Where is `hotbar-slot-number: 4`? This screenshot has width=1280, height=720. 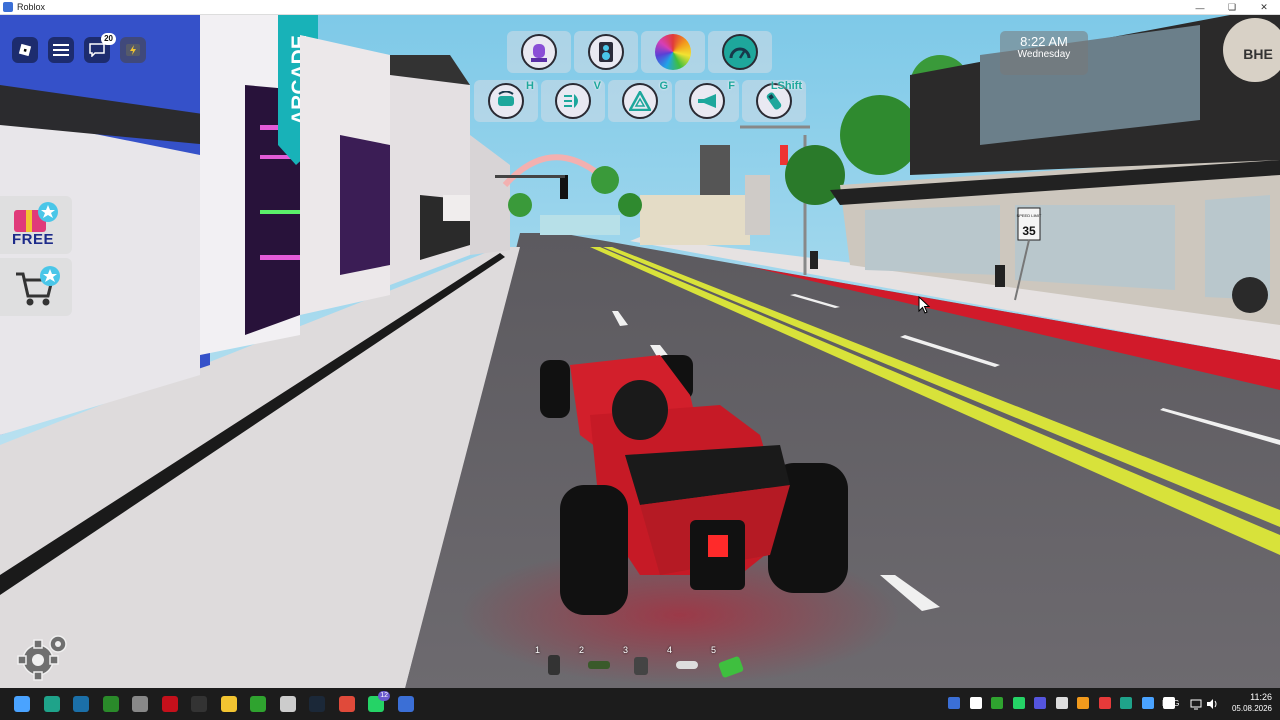 hotbar-slot-number: 4 is located at coordinates (670, 650).